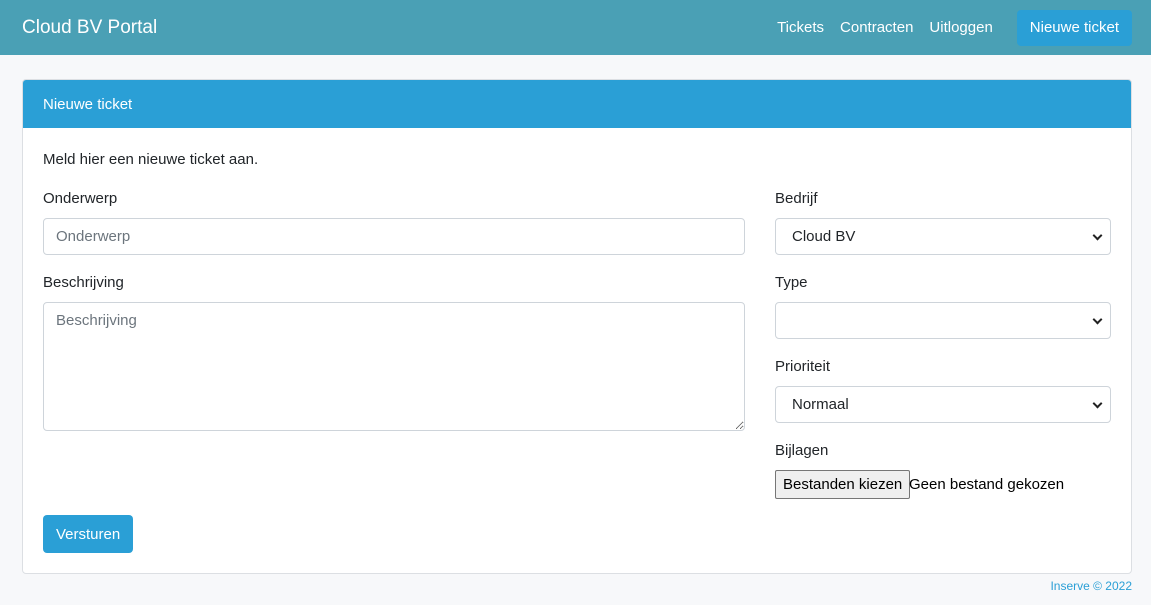 Image resolution: width=1151 pixels, height=605 pixels. I want to click on brand-title: Cloud BV Portal, so click(89, 28).